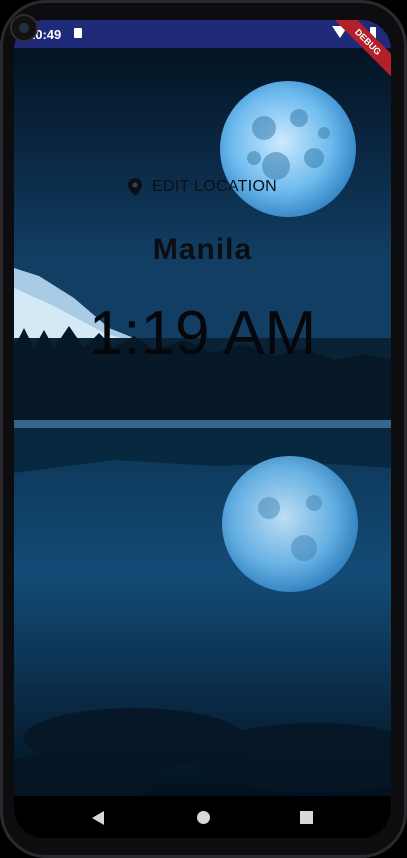 The image size is (407, 858). What do you see at coordinates (214, 186) in the screenshot?
I see `edit-location-label: EDIT LOCATION` at bounding box center [214, 186].